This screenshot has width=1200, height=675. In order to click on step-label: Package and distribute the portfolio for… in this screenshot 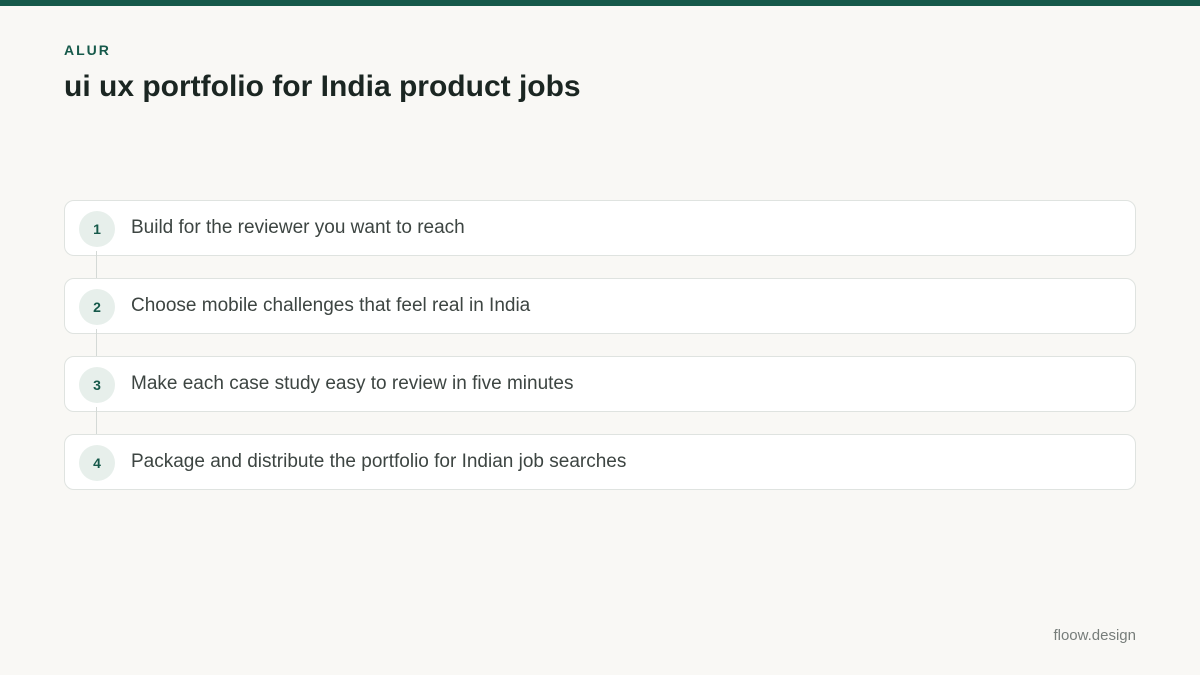, I will do `click(379, 461)`.